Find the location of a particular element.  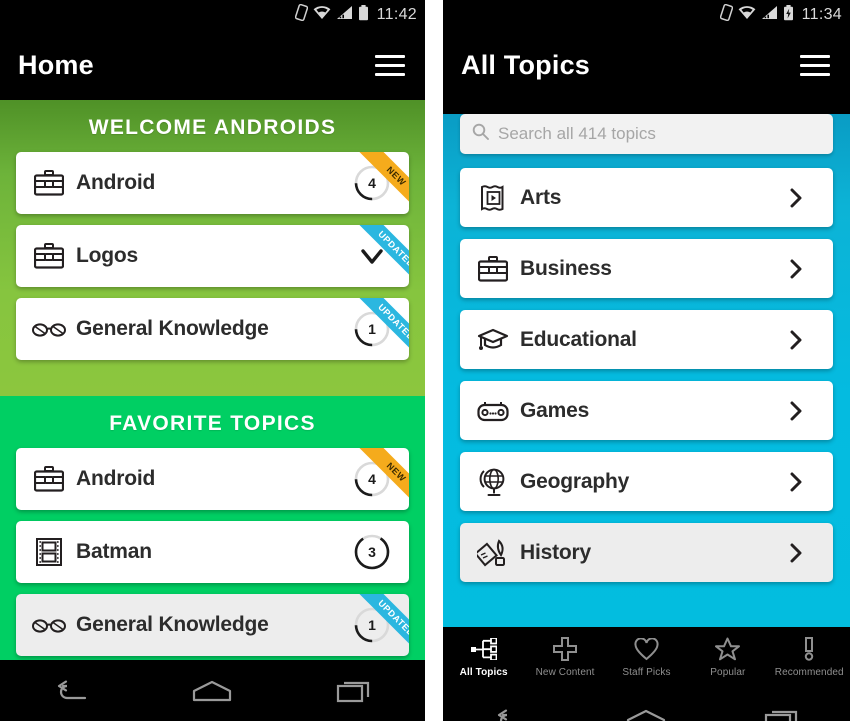

tab-recommended: Recommended is located at coordinates (809, 657).